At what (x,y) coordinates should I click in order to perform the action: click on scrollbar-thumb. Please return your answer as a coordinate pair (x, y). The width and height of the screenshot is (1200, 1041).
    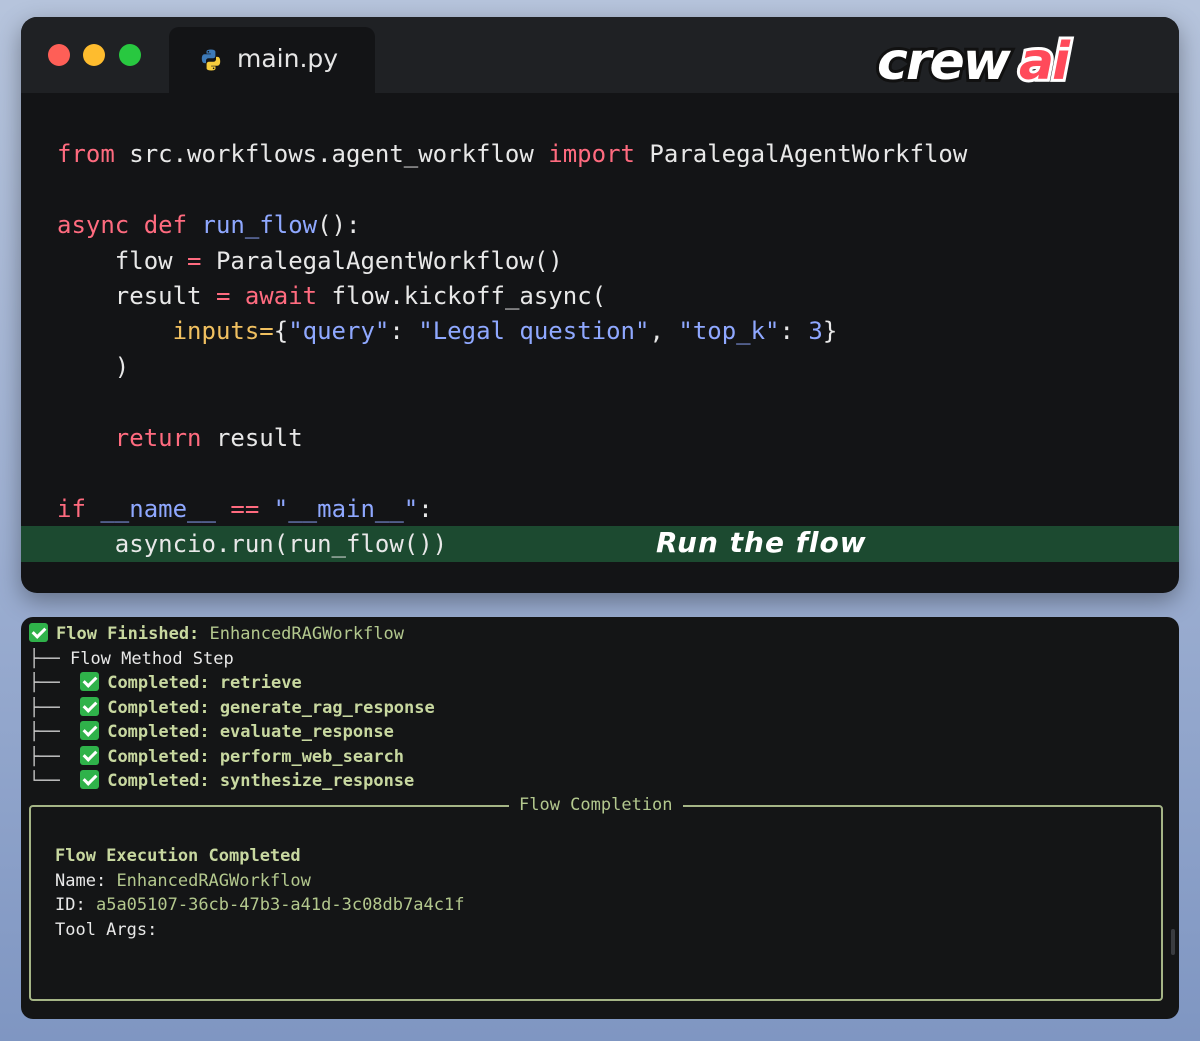
    Looking at the image, I should click on (1173, 942).